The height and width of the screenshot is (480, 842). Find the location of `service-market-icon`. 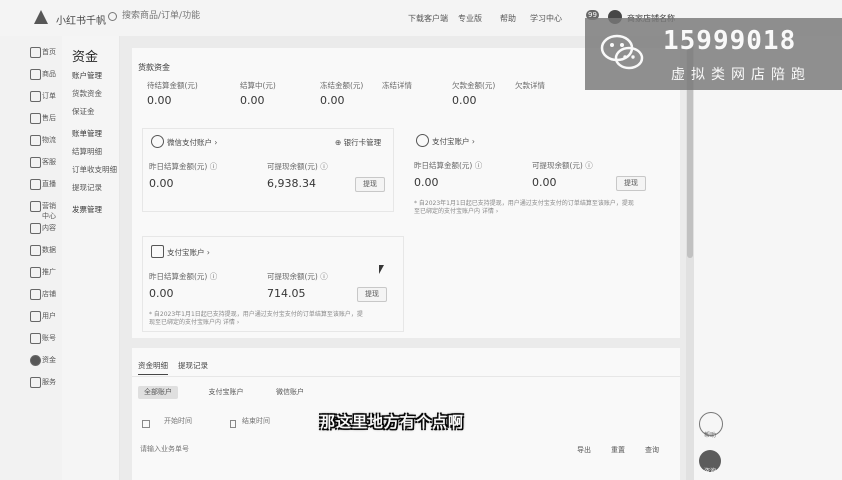

service-market-icon is located at coordinates (35, 382).